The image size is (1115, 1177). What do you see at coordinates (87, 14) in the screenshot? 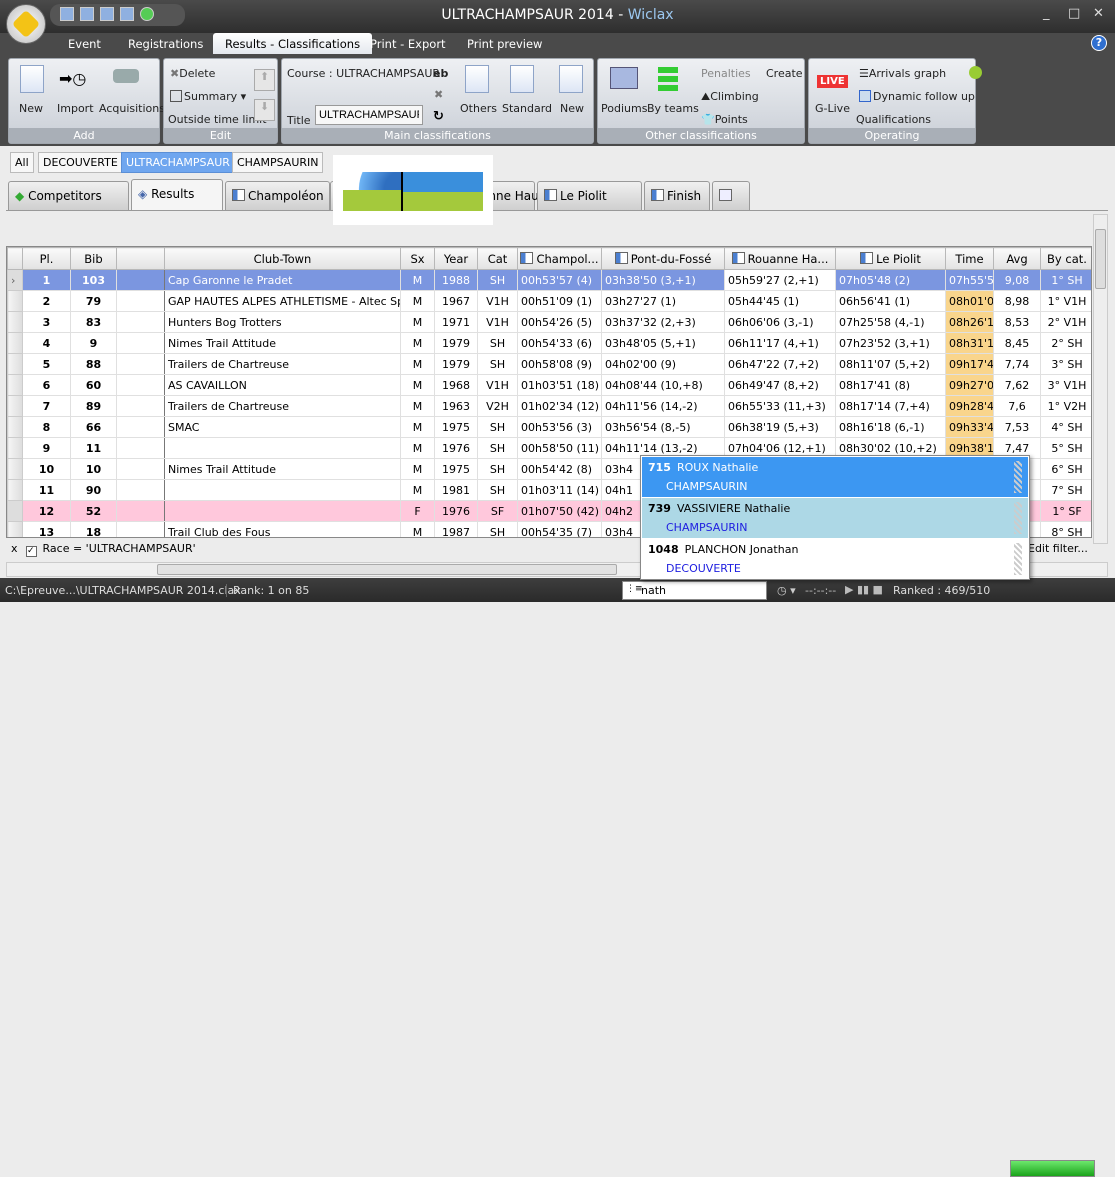
I see `open-folder-icon` at bounding box center [87, 14].